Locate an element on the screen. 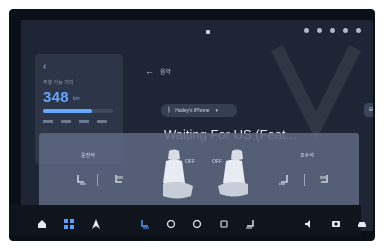  driver-seat-heat-button is located at coordinates (81, 180).